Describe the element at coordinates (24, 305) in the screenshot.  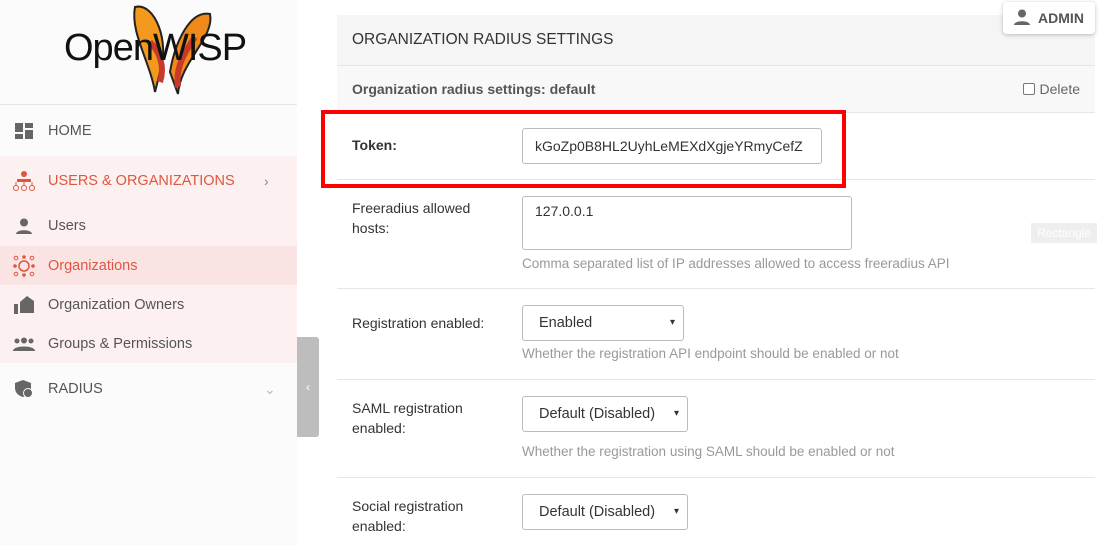
I see `owner-icon` at that location.